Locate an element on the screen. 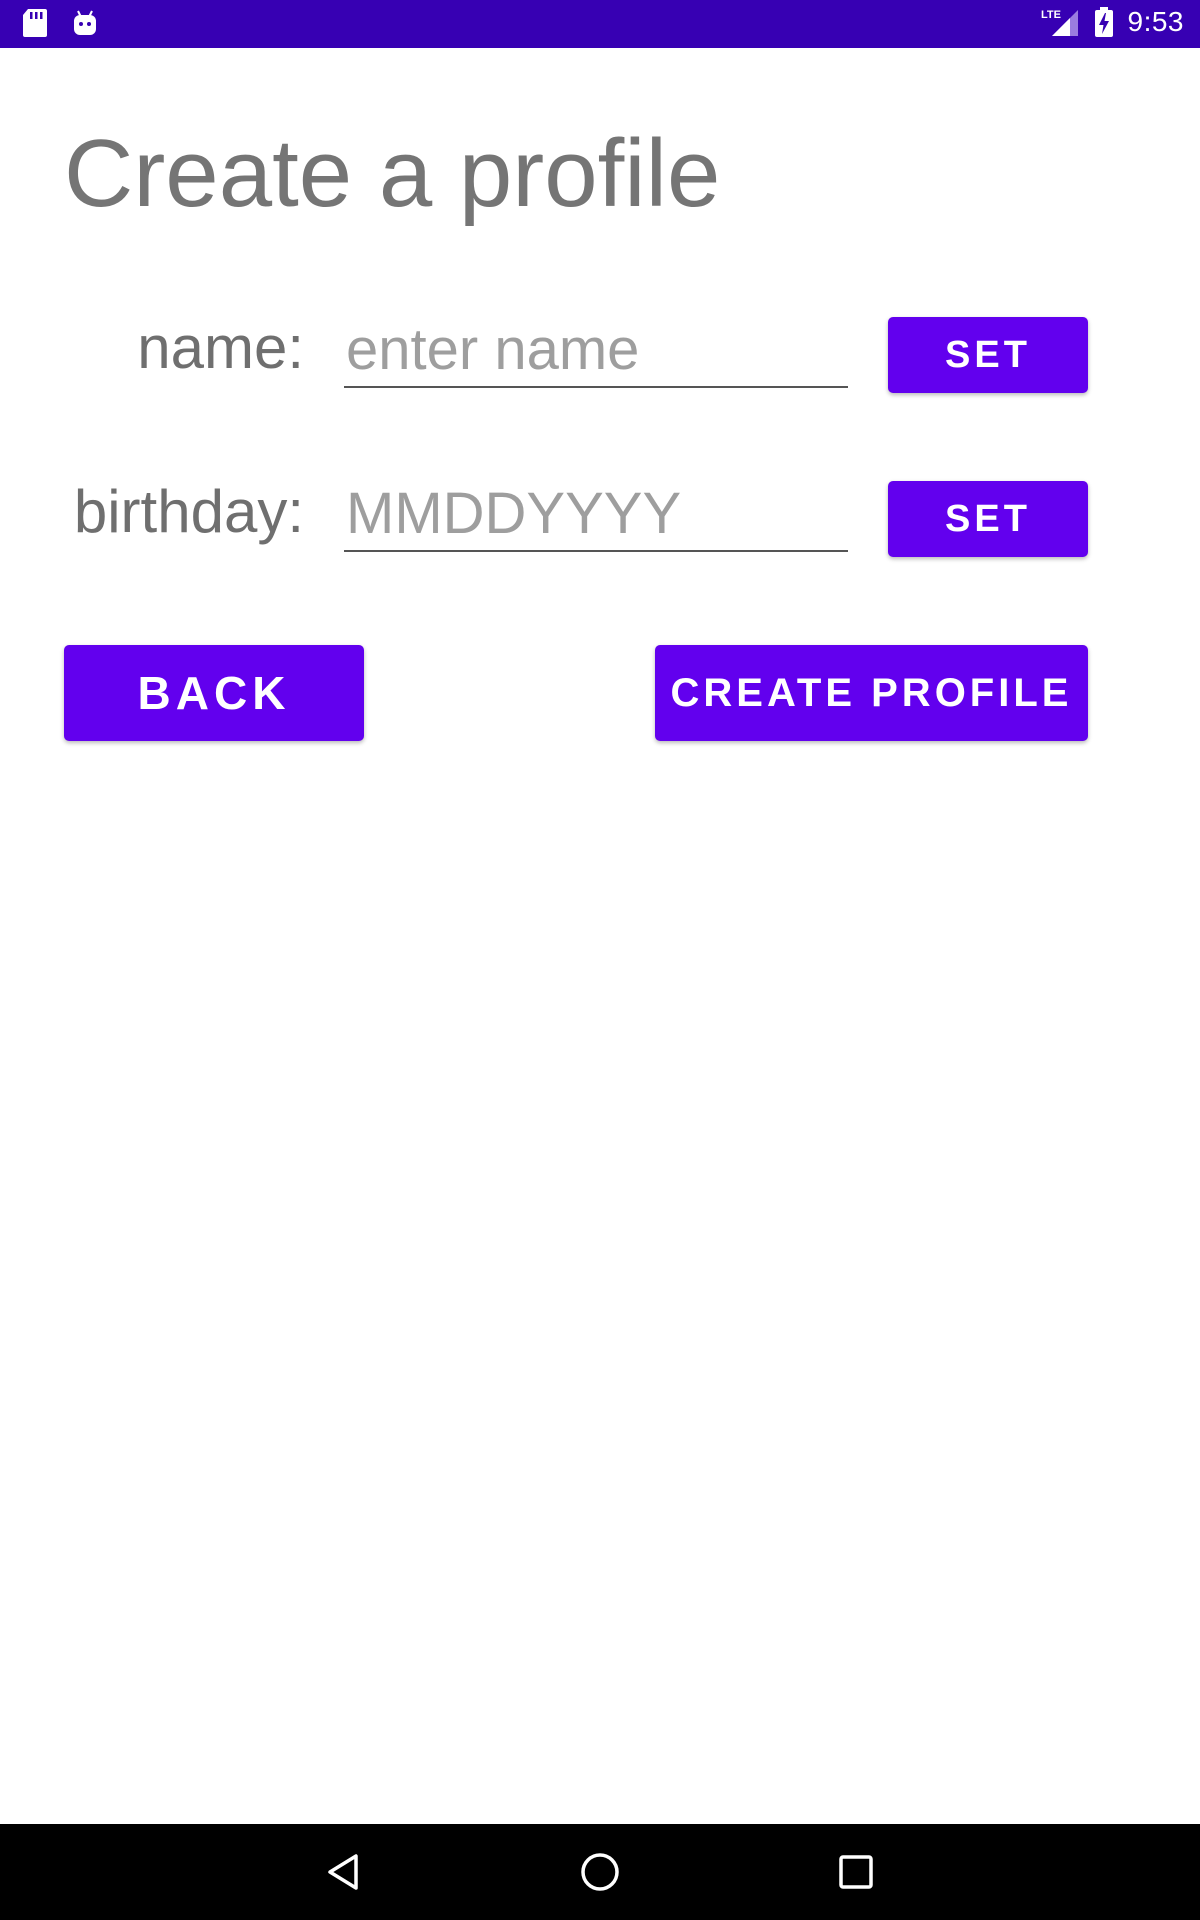 This screenshot has width=1200, height=1920. status-time: 9:53 is located at coordinates (1155, 21).